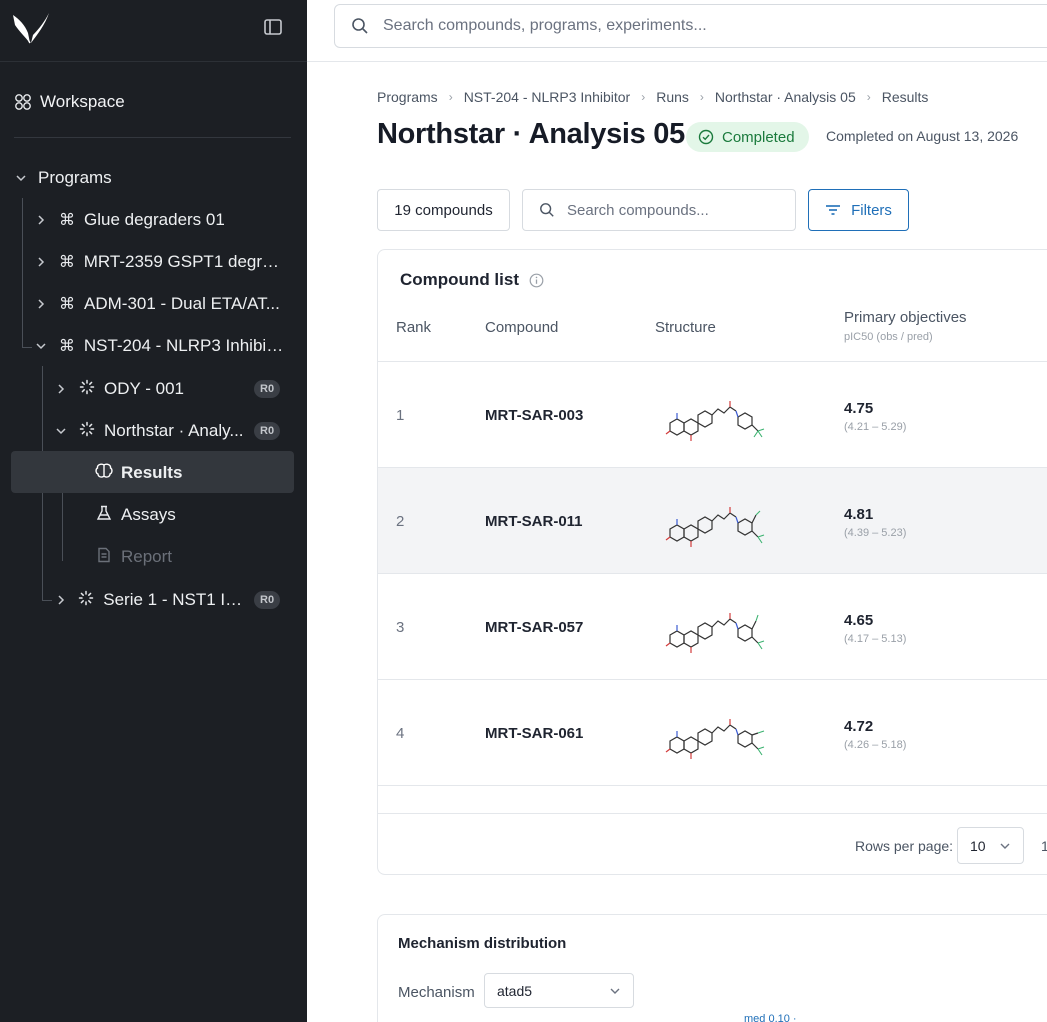  I want to click on cell-value: 4.75, so click(859, 408).